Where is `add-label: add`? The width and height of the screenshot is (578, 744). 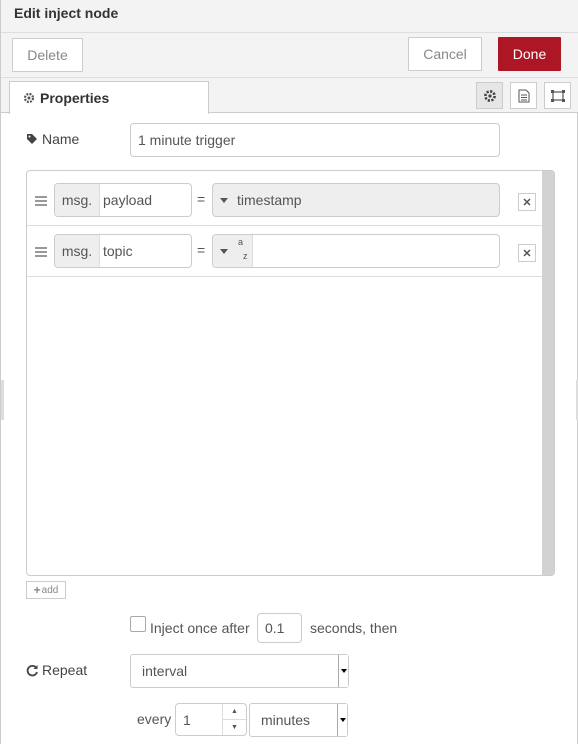 add-label: add is located at coordinates (50, 590).